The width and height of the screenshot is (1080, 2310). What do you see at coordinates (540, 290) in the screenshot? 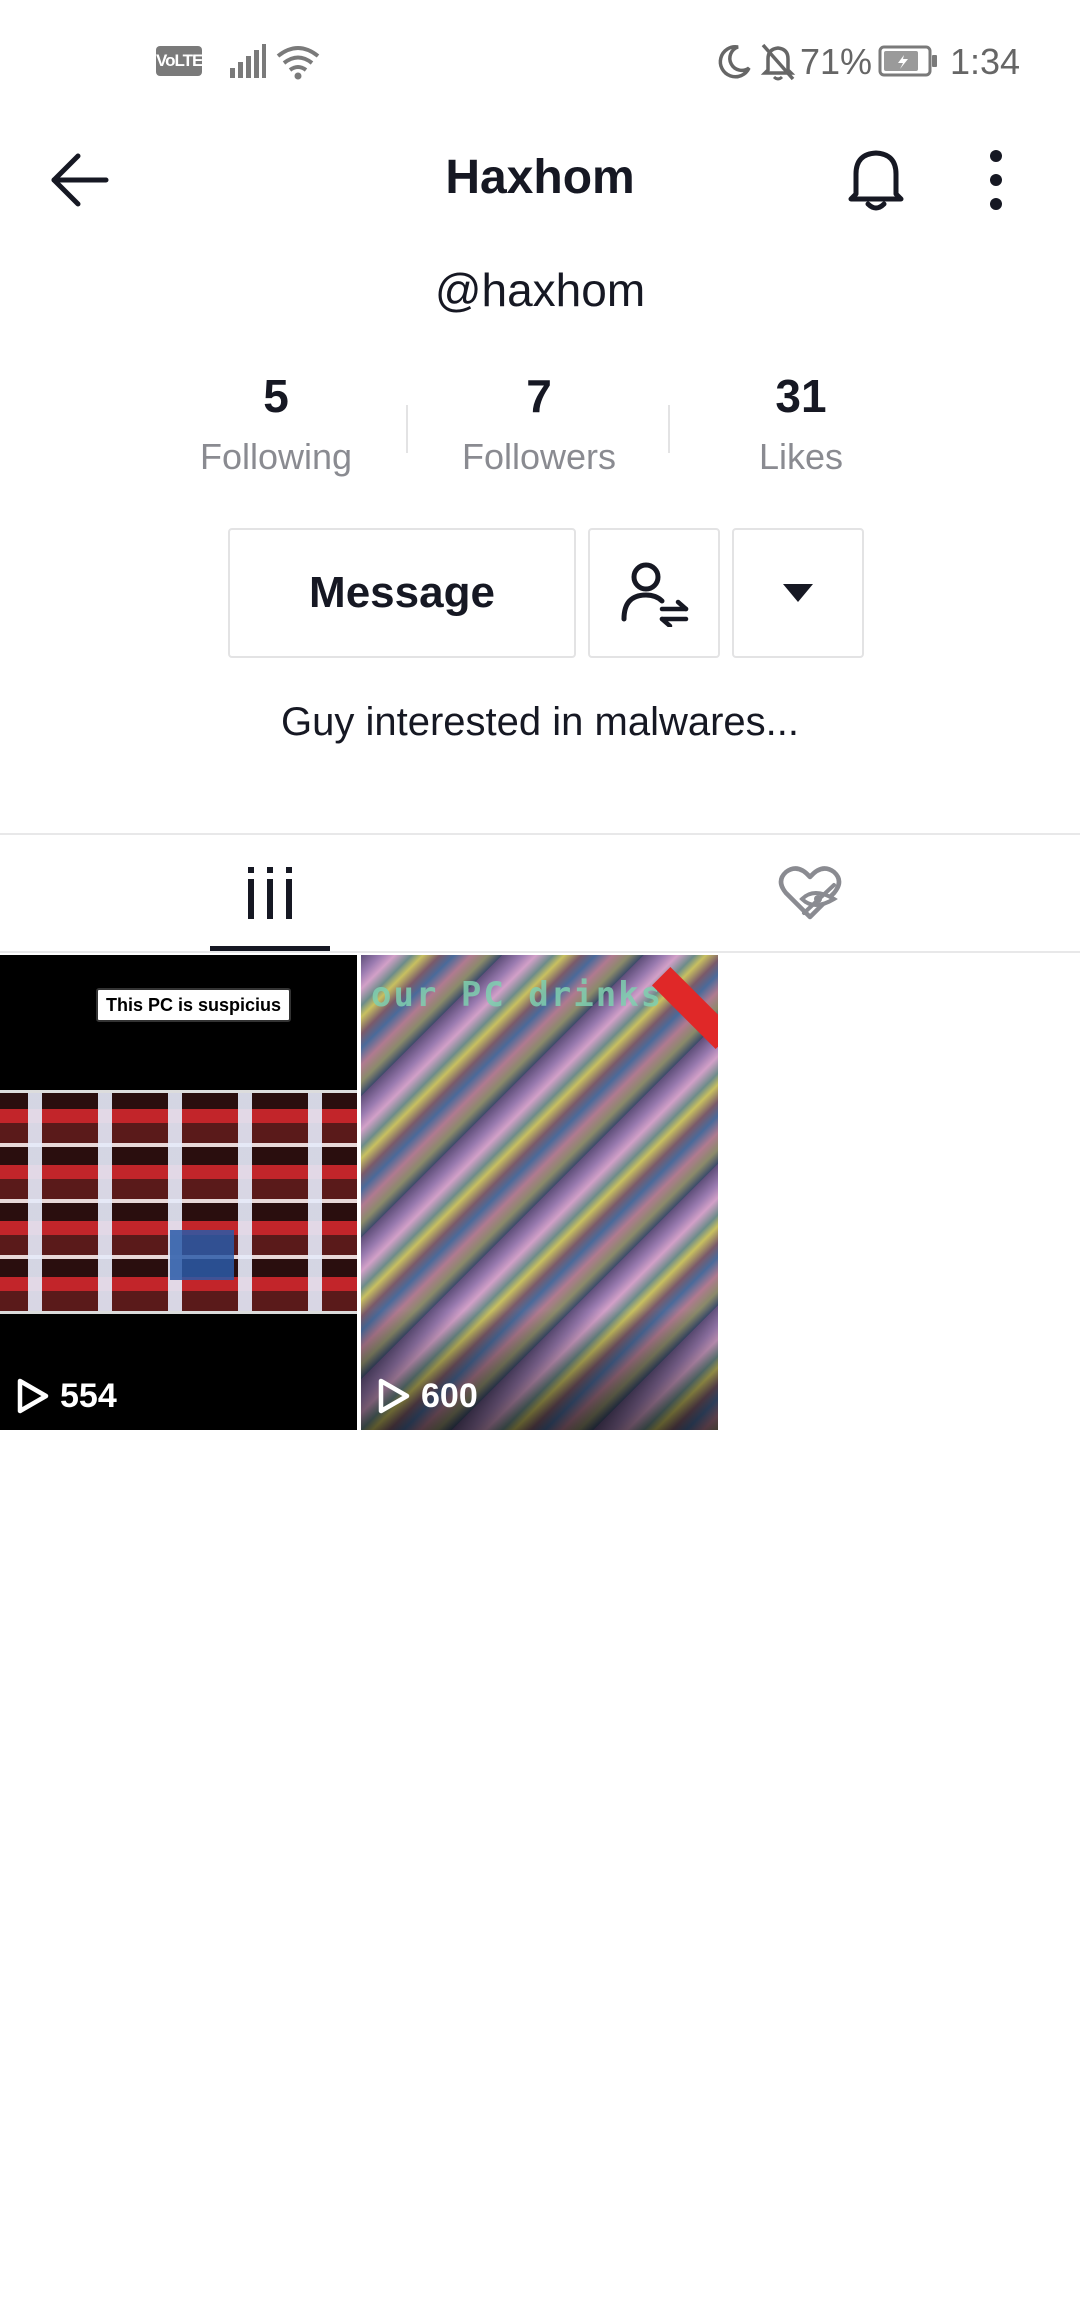
I see `username-handle: @haxhom` at bounding box center [540, 290].